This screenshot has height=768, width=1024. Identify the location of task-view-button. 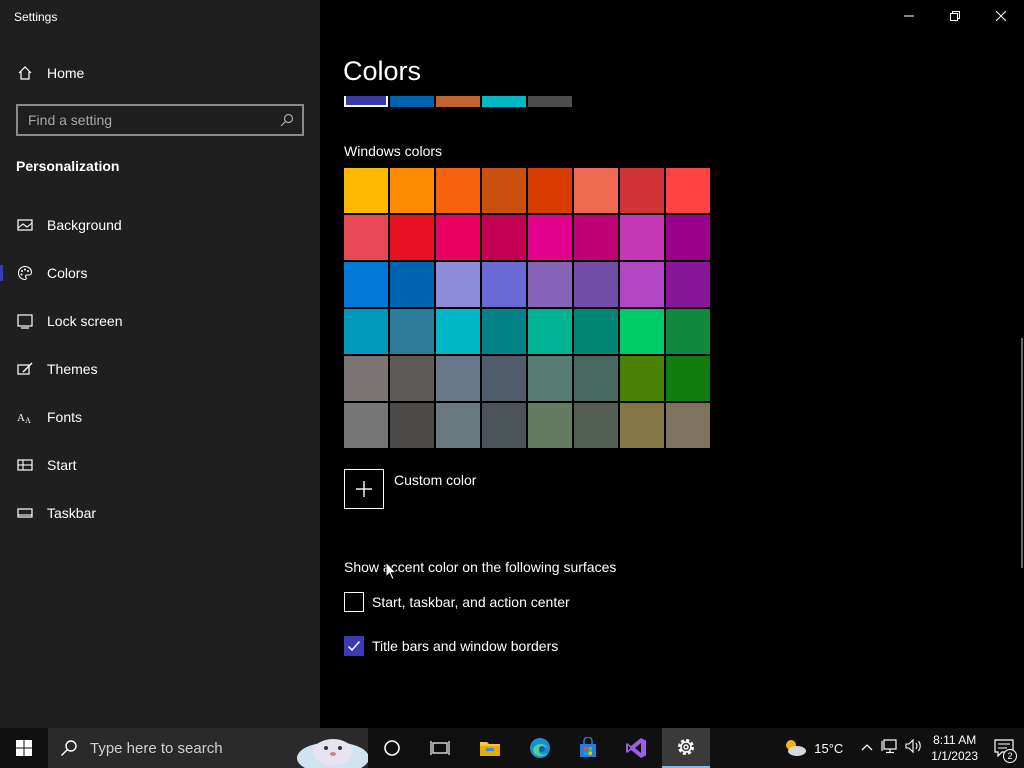
(440, 748).